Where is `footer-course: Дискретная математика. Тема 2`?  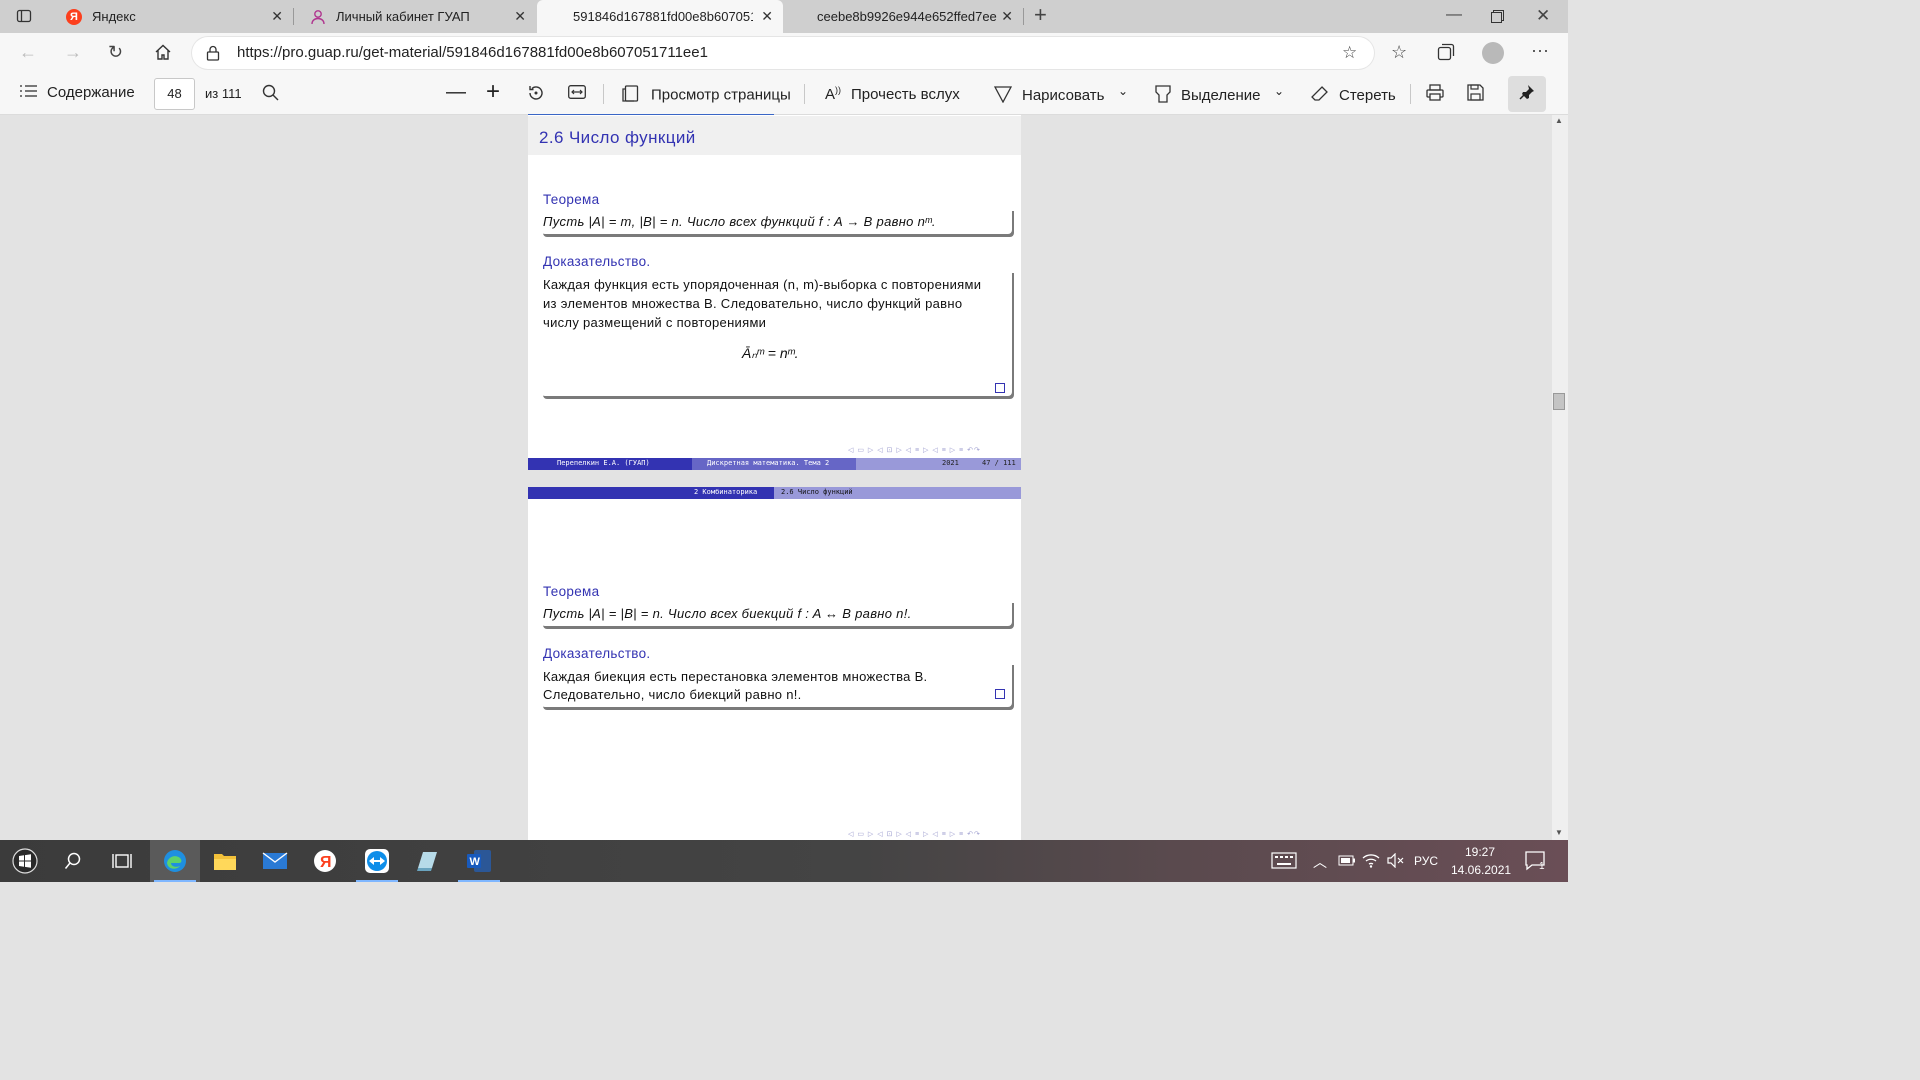
footer-course: Дискретная математика. Тема 2 is located at coordinates (768, 463).